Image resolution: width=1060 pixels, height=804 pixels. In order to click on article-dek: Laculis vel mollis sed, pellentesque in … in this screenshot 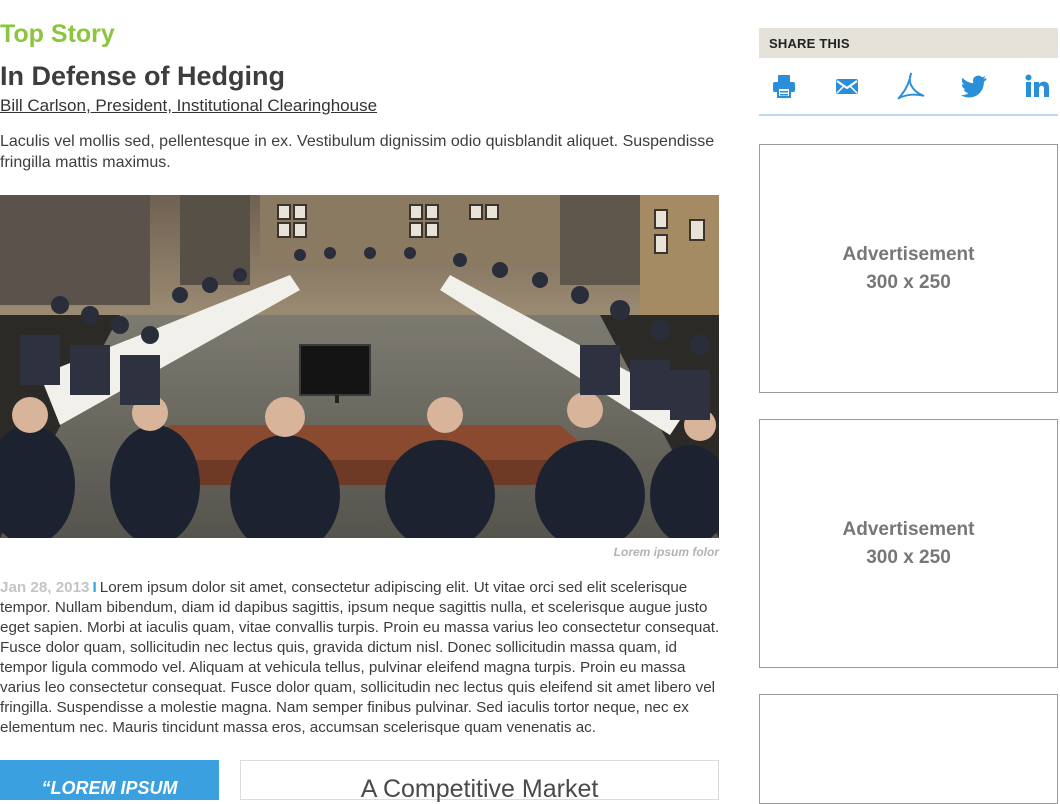, I will do `click(357, 152)`.